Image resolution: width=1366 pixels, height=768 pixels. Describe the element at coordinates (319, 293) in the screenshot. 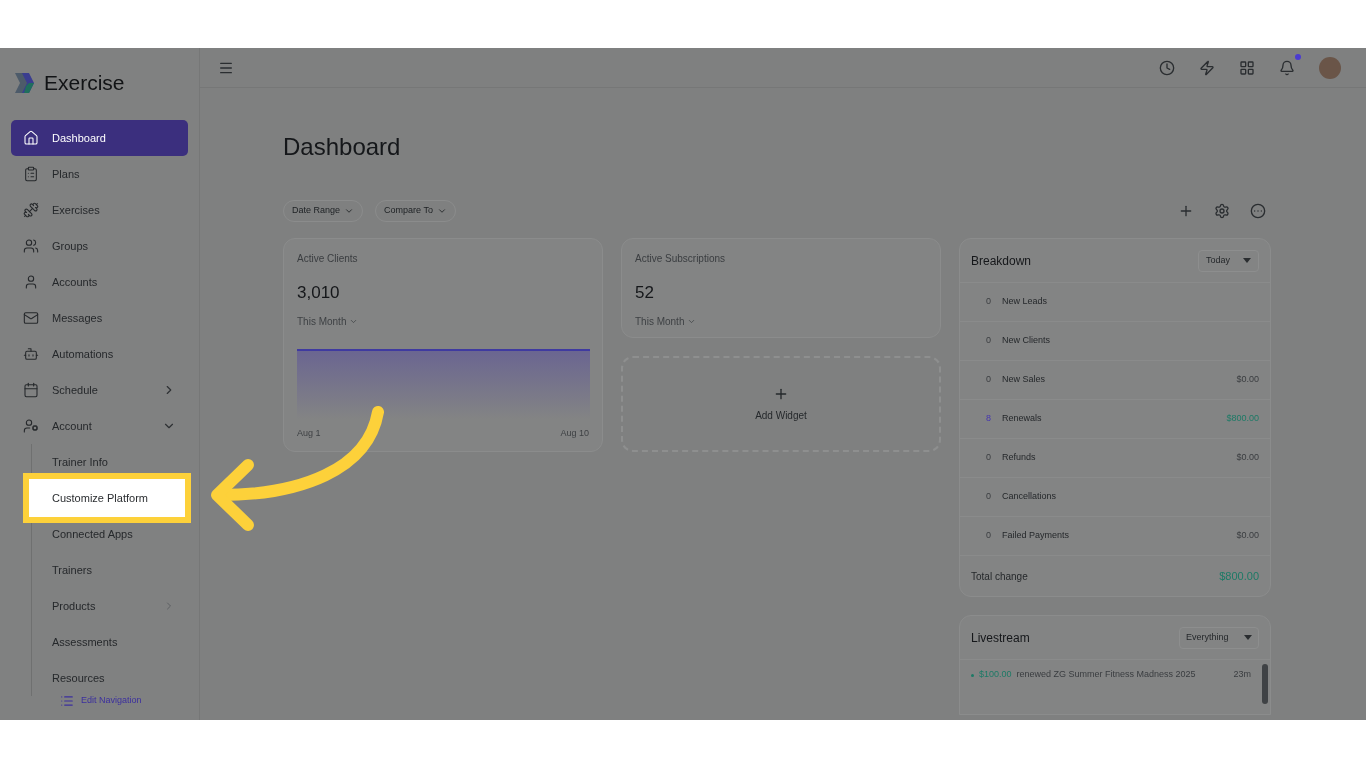

I see `stat-value: 3,010` at that location.